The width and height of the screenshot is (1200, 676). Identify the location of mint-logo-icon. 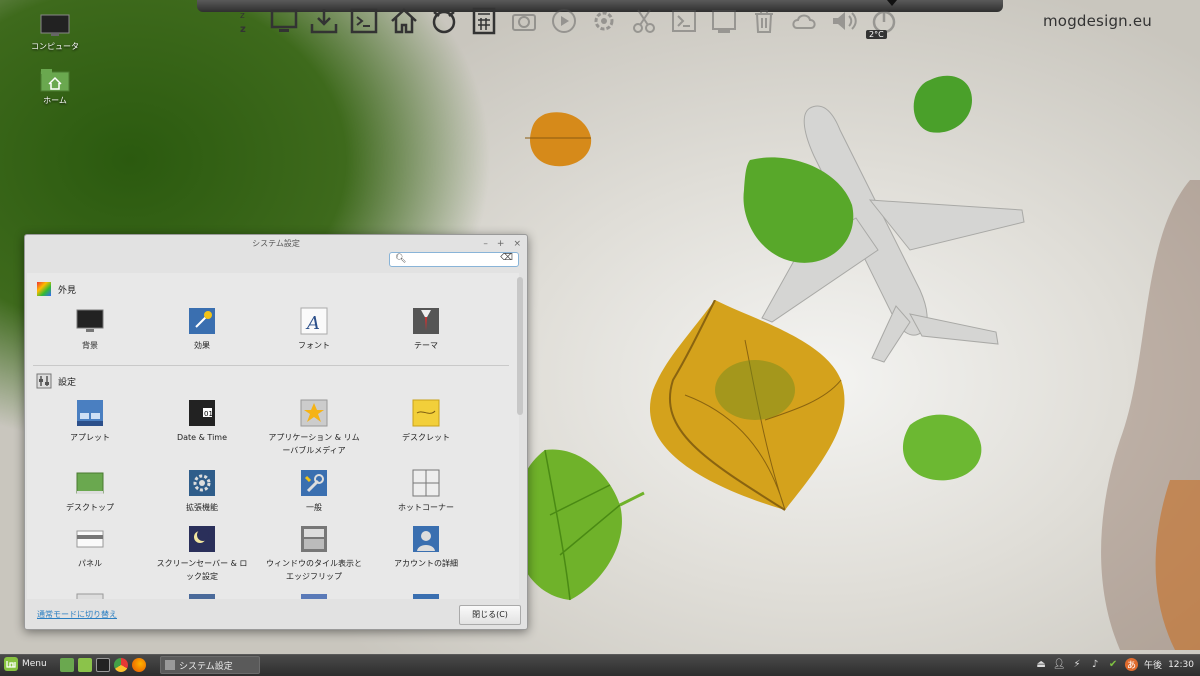
(11, 664).